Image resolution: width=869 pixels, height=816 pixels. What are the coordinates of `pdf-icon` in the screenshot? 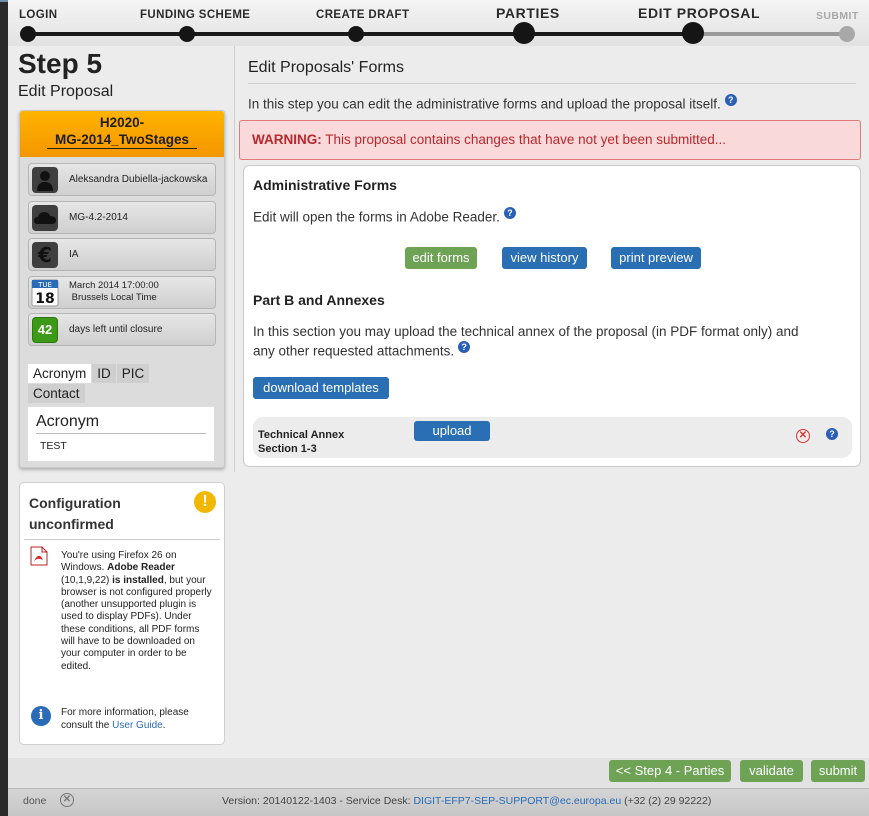 It's located at (39, 556).